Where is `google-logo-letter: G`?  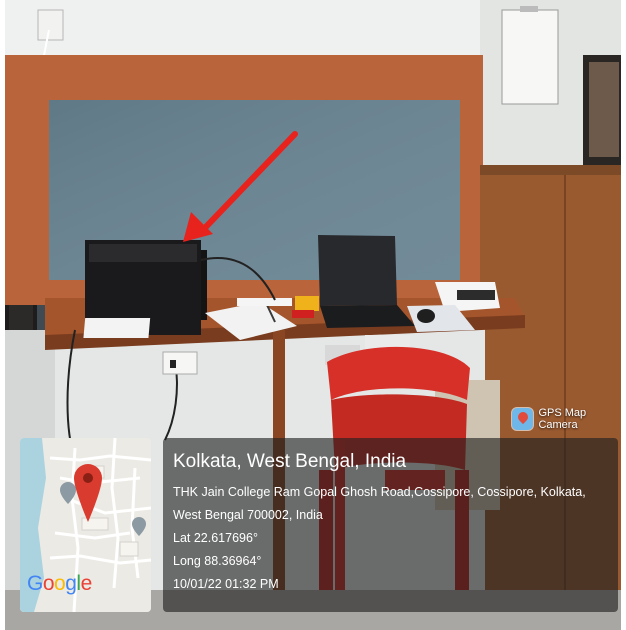
google-logo-letter: G is located at coordinates (35, 583).